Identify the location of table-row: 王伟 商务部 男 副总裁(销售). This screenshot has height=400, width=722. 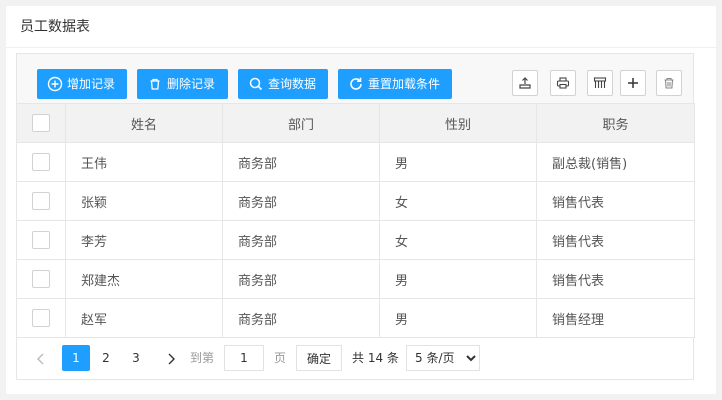
(355, 162).